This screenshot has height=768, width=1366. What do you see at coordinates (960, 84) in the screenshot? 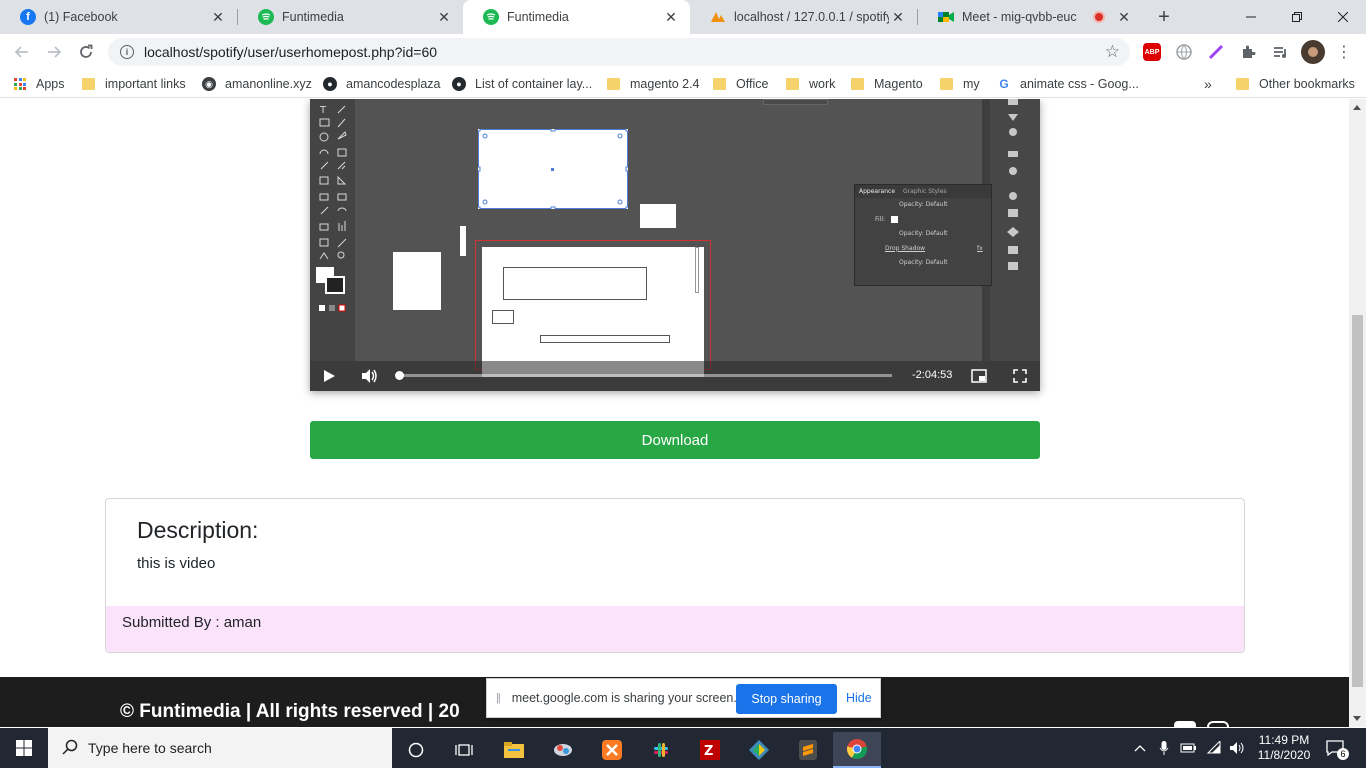
I see `bookmark-my: my` at bounding box center [960, 84].